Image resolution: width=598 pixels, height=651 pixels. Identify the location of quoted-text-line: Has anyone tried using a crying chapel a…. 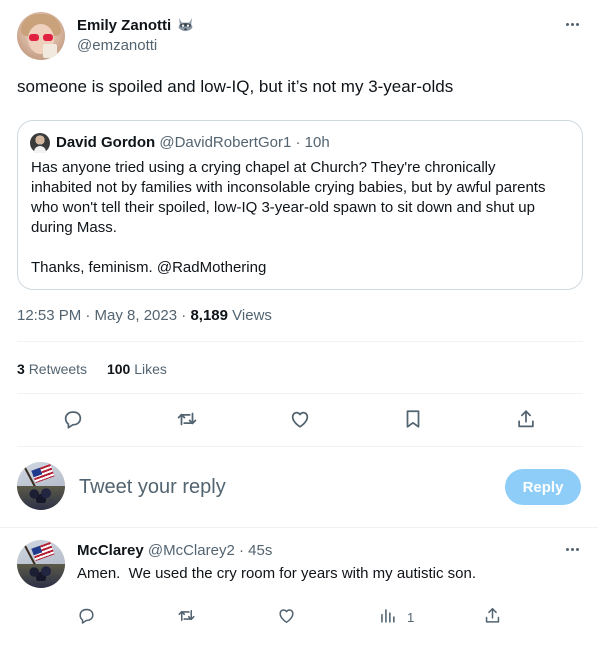
(263, 167).